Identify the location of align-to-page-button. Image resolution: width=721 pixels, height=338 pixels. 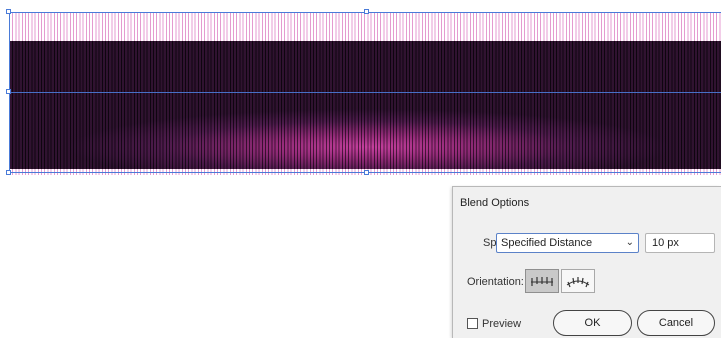
(542, 281).